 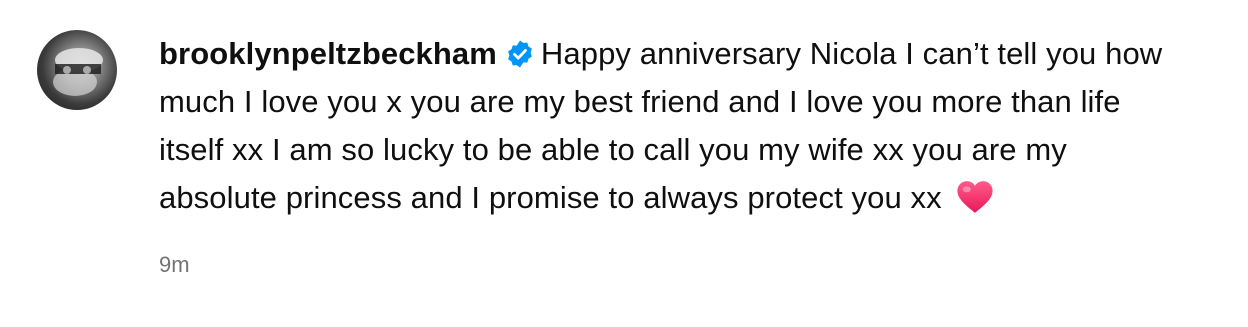 What do you see at coordinates (975, 197) in the screenshot?
I see `pink-heart-icon` at bounding box center [975, 197].